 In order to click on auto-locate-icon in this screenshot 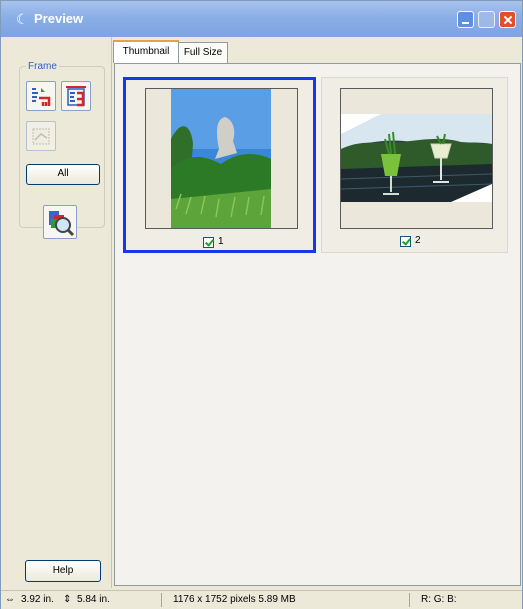, I will do `click(41, 96)`.